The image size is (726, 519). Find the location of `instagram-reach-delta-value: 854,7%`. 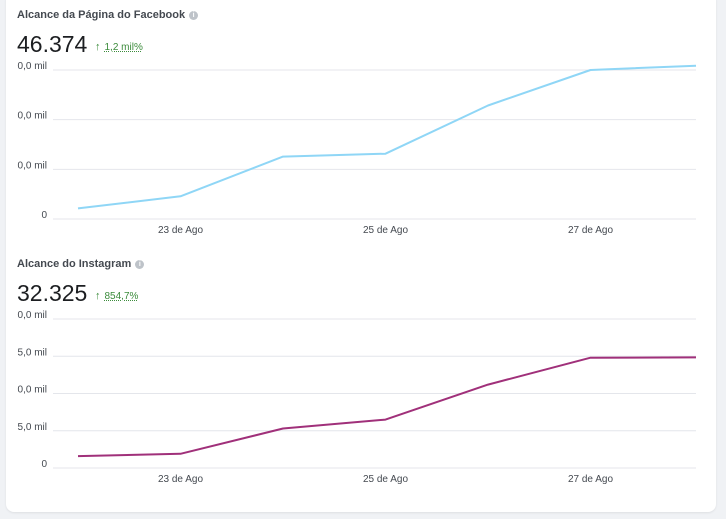

instagram-reach-delta-value: 854,7% is located at coordinates (122, 296).